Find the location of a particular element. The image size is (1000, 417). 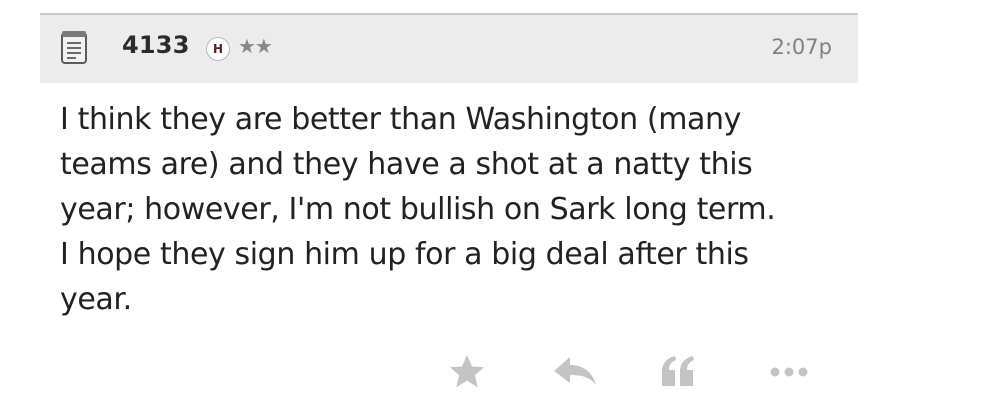

reply-button is located at coordinates (575, 373).